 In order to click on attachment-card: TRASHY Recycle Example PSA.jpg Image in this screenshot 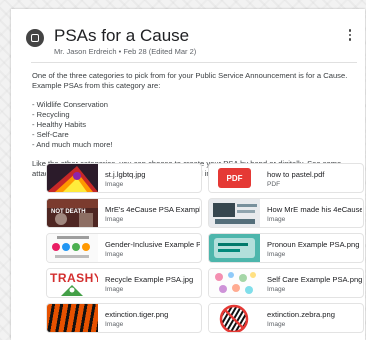, I will do `click(124, 283)`.